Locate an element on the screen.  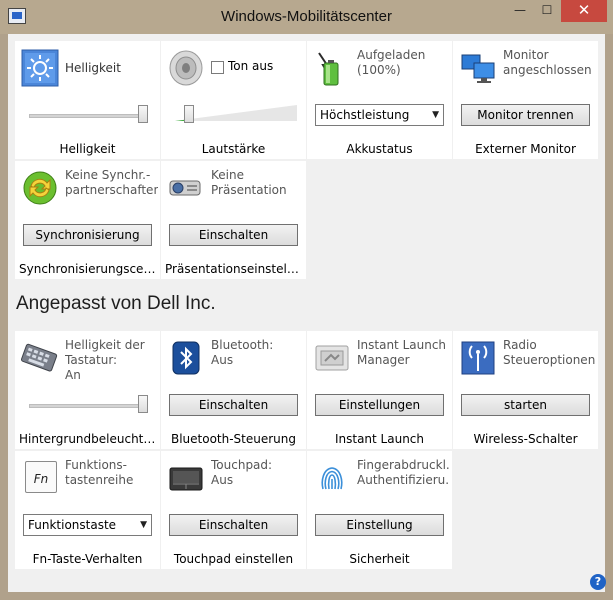
fn-behavior-value: Funktionstaste is located at coordinates (72, 525).